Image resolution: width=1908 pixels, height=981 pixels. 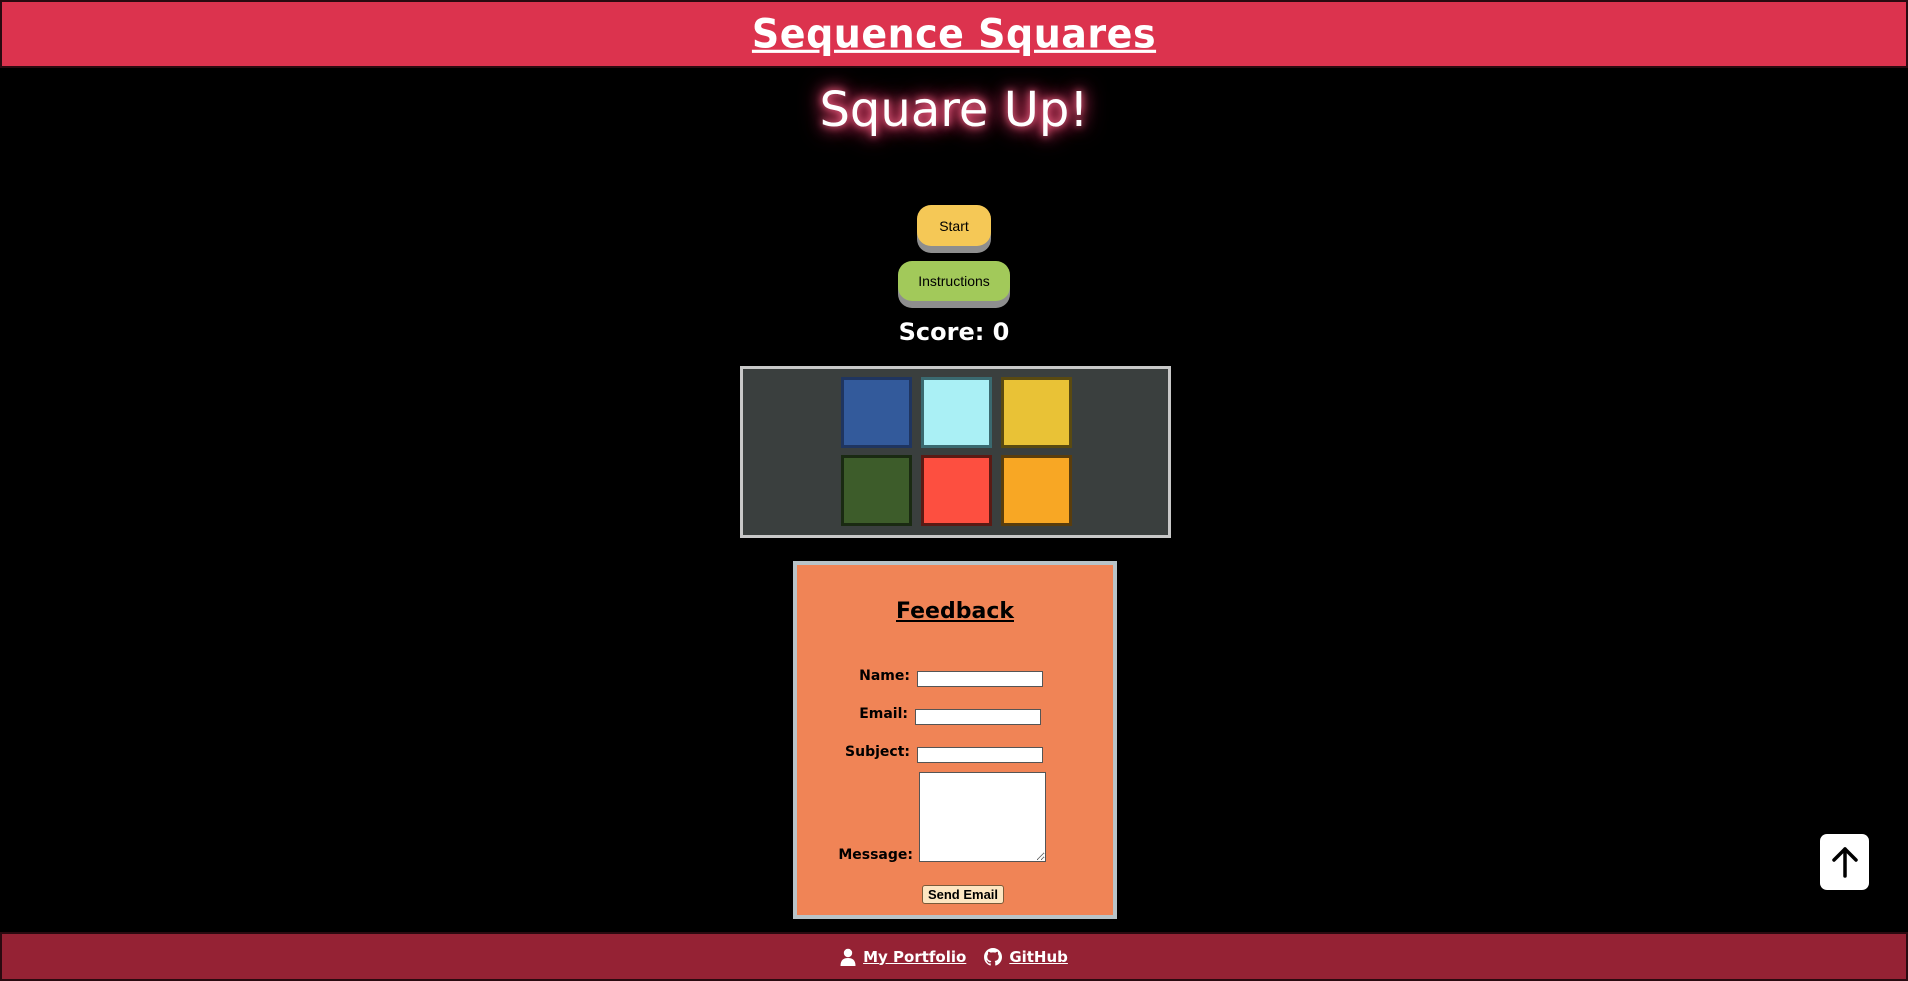 What do you see at coordinates (982, 817) in the screenshot?
I see `message-field` at bounding box center [982, 817].